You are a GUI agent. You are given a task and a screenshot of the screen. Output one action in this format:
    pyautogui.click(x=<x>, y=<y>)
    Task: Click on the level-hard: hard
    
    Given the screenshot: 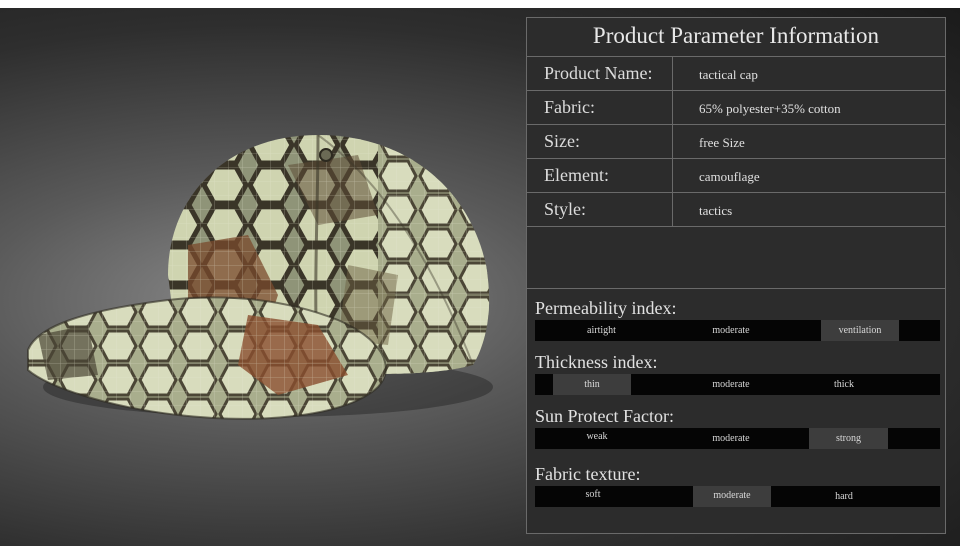 What is the action you would take?
    pyautogui.click(x=844, y=496)
    